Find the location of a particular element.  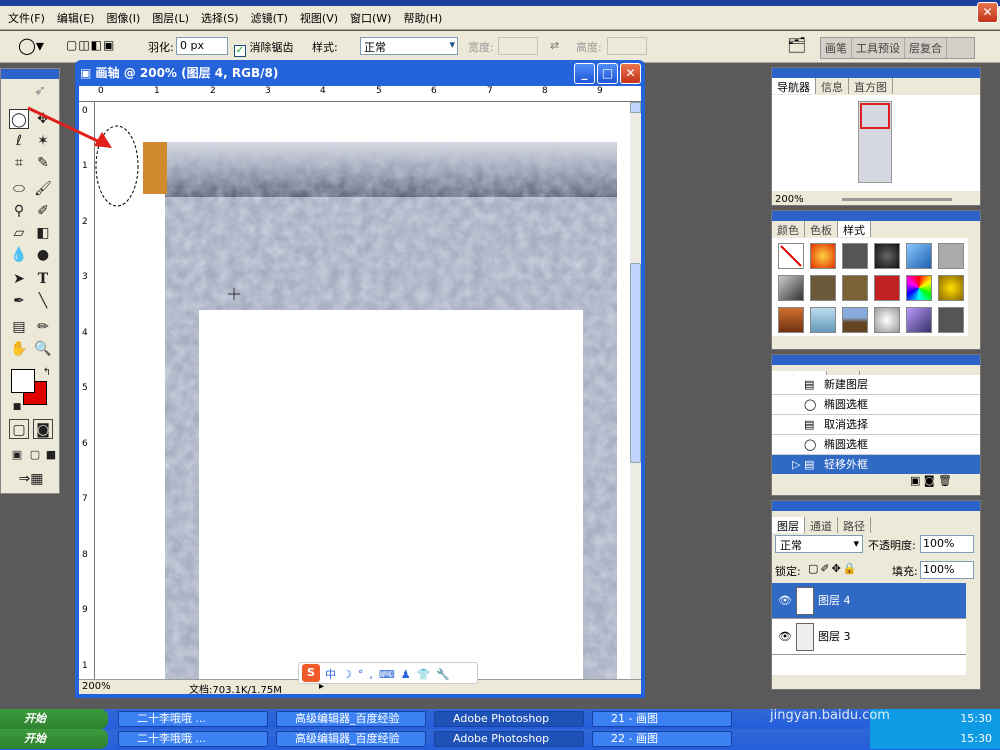

stamp-tool-icon: ⚲ is located at coordinates (19, 211).